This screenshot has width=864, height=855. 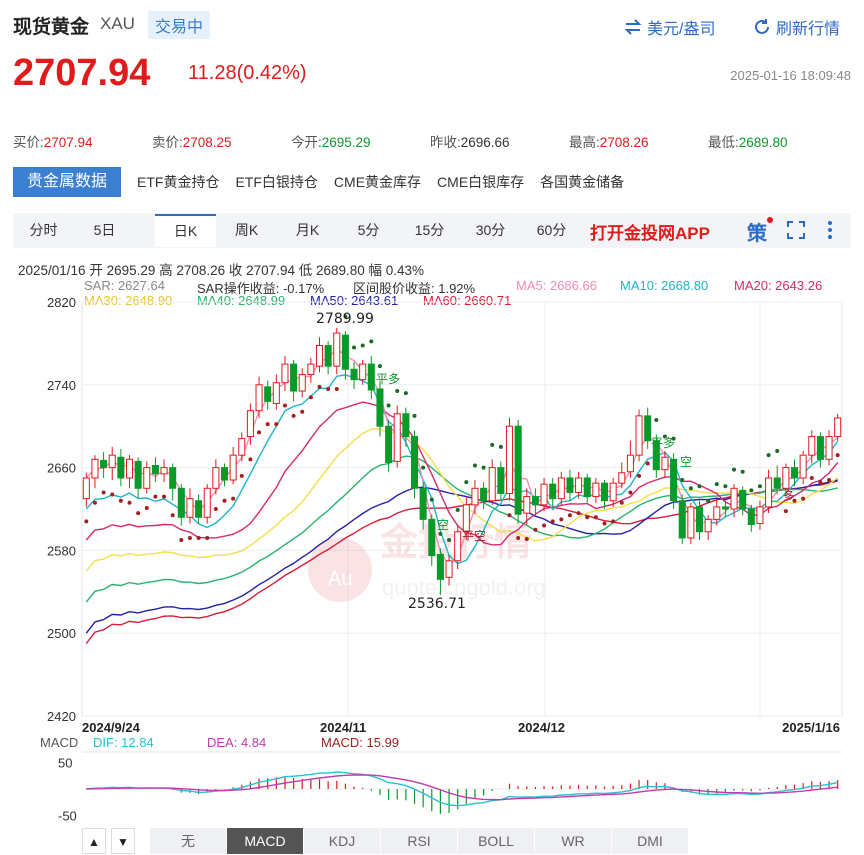 I want to click on chart-annotation: 平多, so click(x=388, y=379).